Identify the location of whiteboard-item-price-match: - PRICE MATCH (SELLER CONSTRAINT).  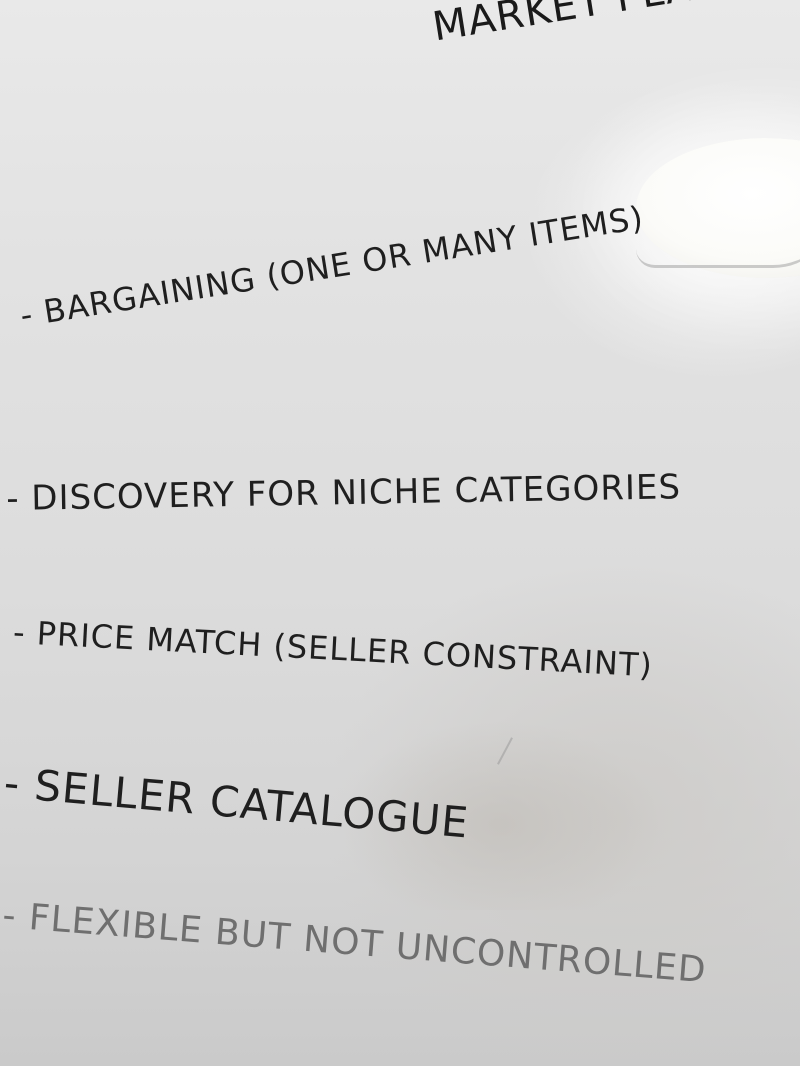
(333, 649).